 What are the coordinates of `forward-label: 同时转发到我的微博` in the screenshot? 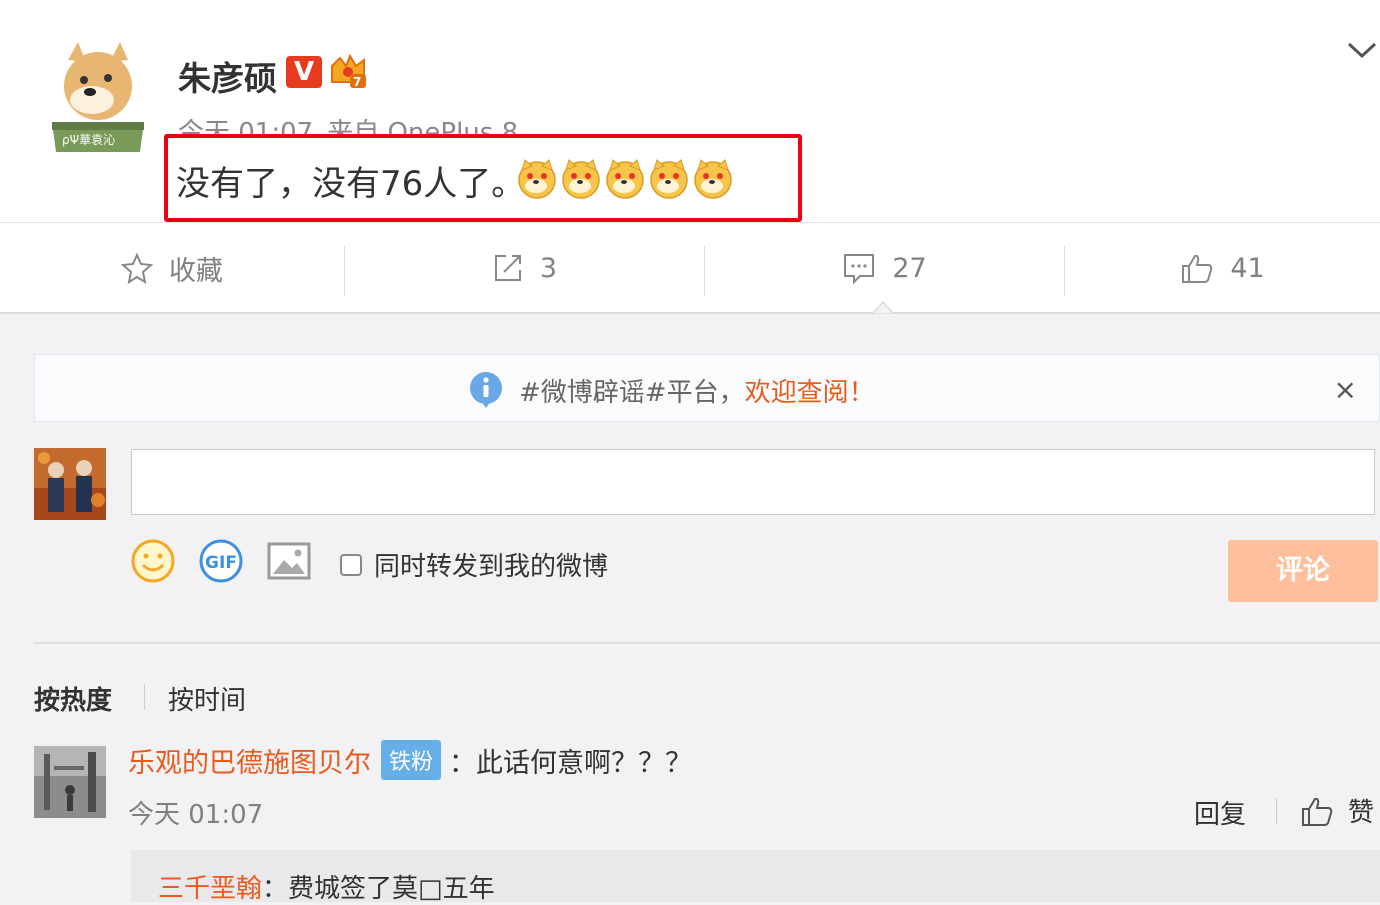 It's located at (491, 567).